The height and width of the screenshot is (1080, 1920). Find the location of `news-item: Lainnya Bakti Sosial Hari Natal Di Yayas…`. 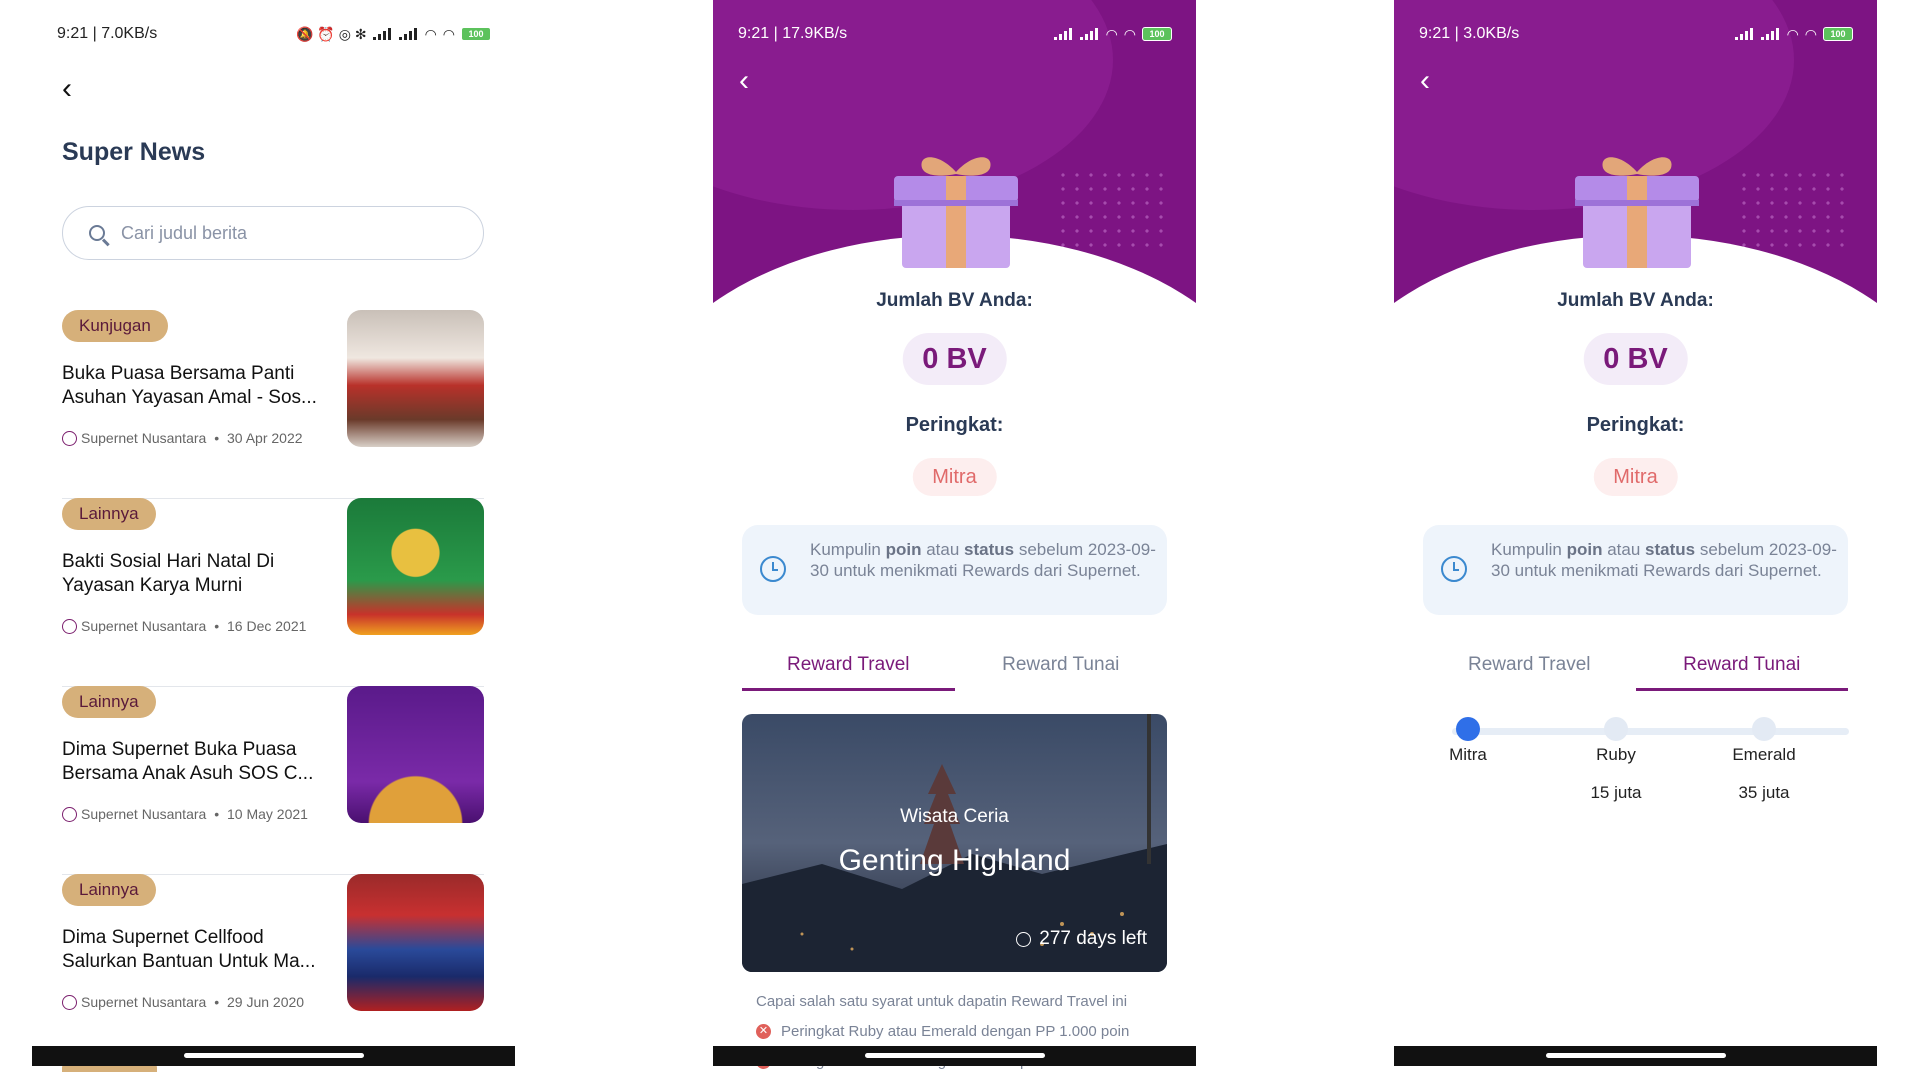

news-item: Lainnya Bakti Sosial Hari Natal Di Yayas… is located at coordinates (273, 592).